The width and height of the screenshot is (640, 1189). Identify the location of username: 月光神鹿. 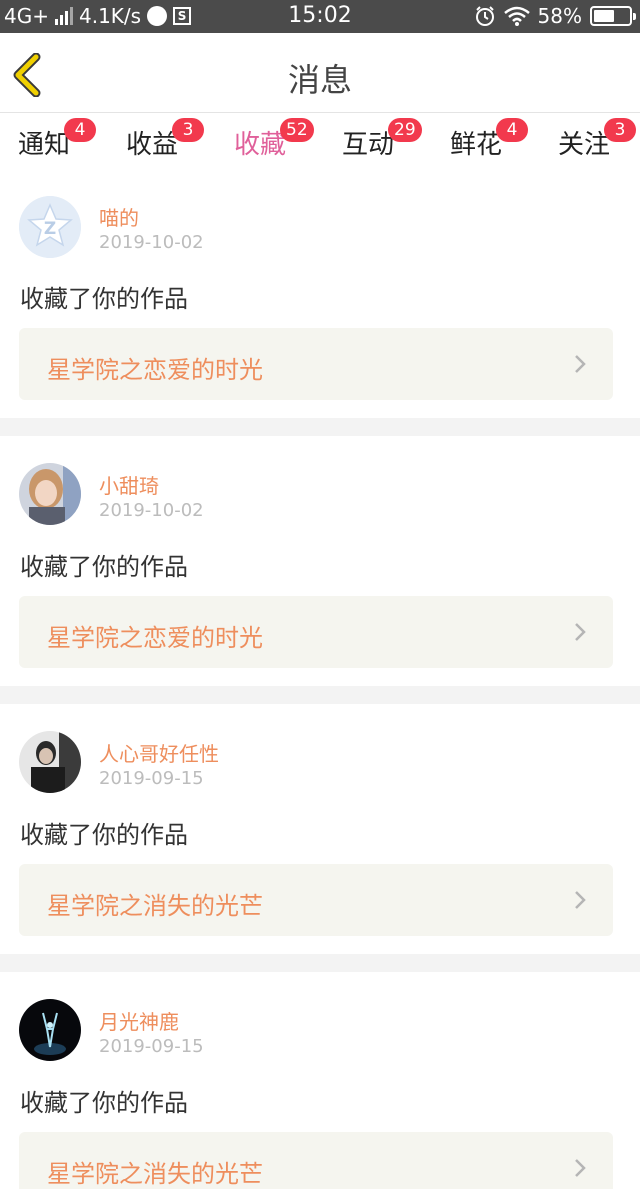
(139, 1020).